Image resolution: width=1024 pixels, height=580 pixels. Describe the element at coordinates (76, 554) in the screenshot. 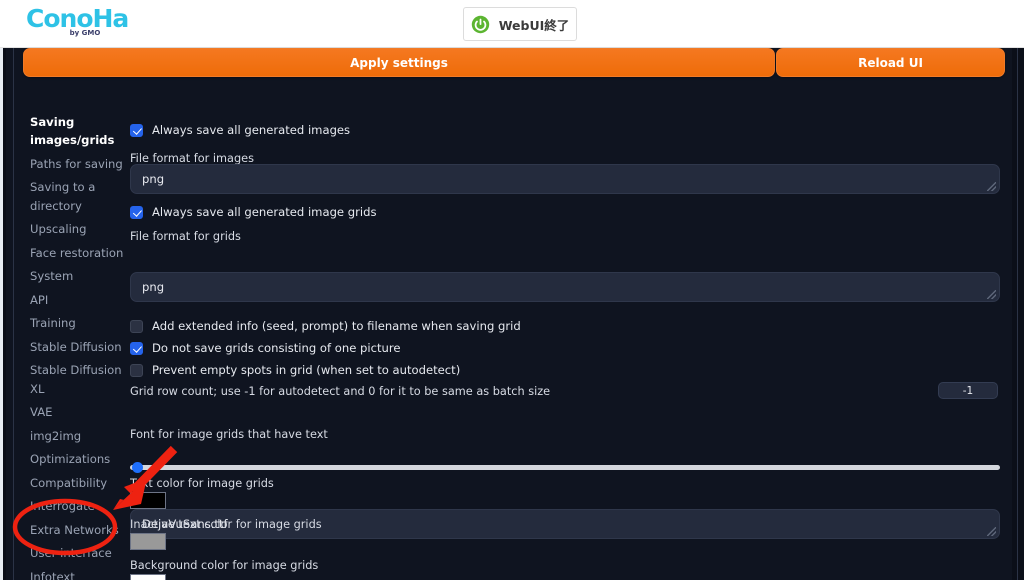

I see `sidebar-item-user-interface: User interface` at that location.